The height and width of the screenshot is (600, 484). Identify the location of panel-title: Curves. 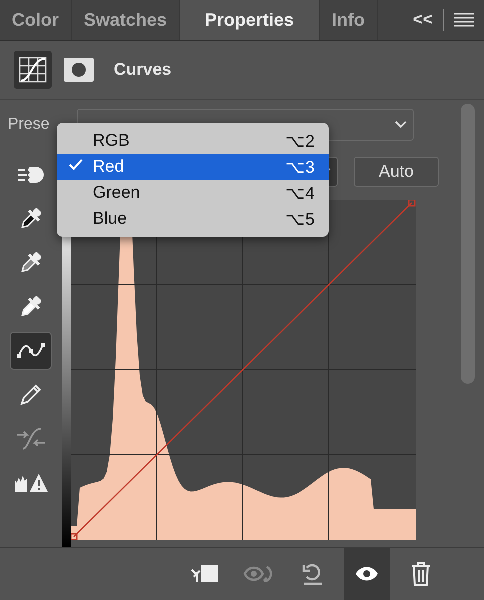
(143, 70).